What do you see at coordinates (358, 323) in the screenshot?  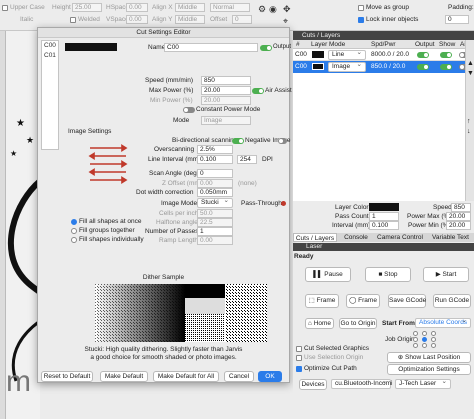 I see `go-to-origin-button: Go to Origin` at bounding box center [358, 323].